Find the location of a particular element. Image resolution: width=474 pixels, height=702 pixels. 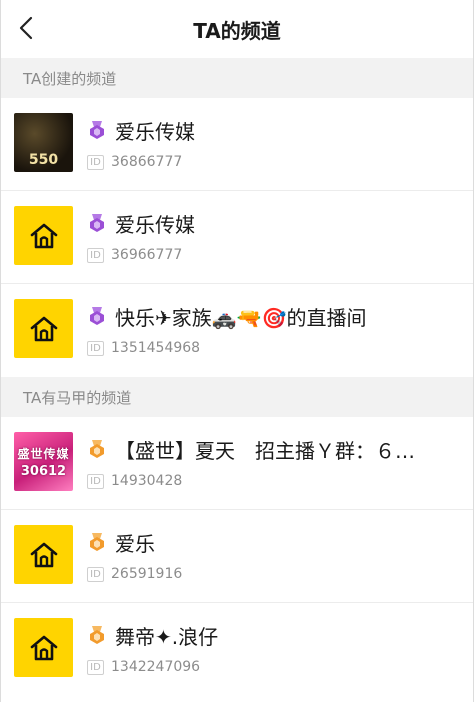

avatar-text: 550 is located at coordinates (43, 160).